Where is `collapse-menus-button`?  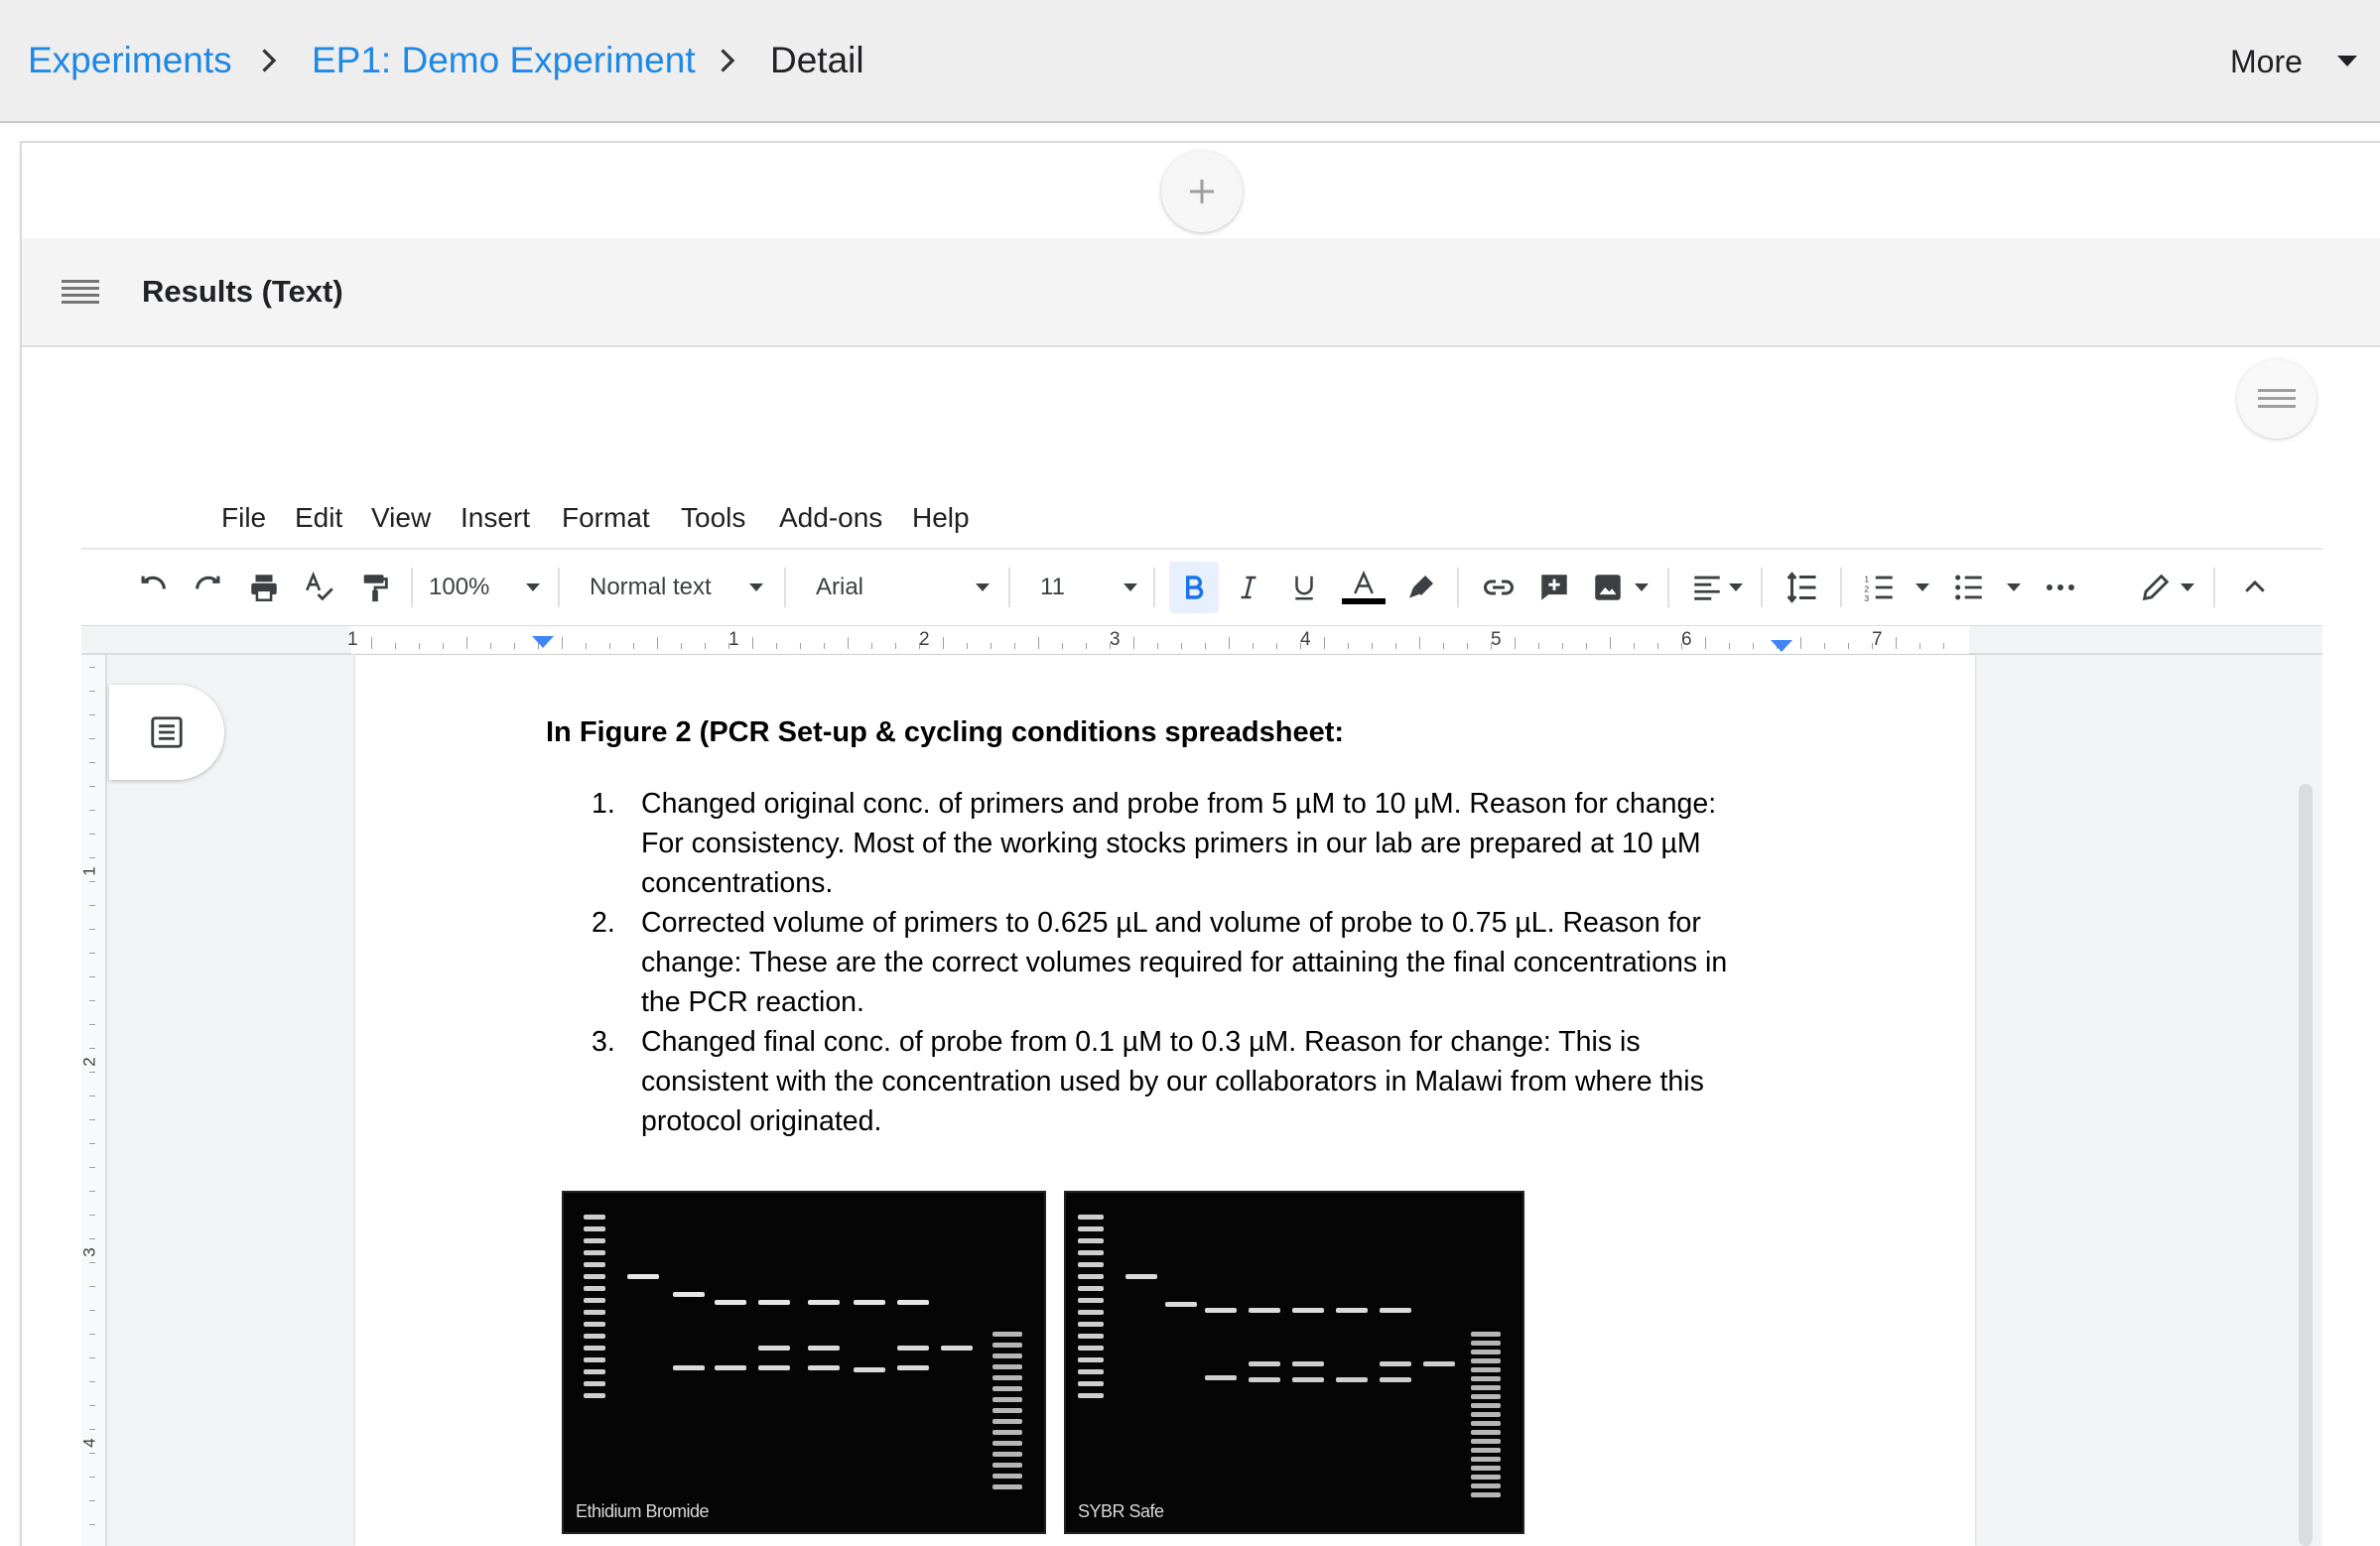 collapse-menus-button is located at coordinates (2255, 588).